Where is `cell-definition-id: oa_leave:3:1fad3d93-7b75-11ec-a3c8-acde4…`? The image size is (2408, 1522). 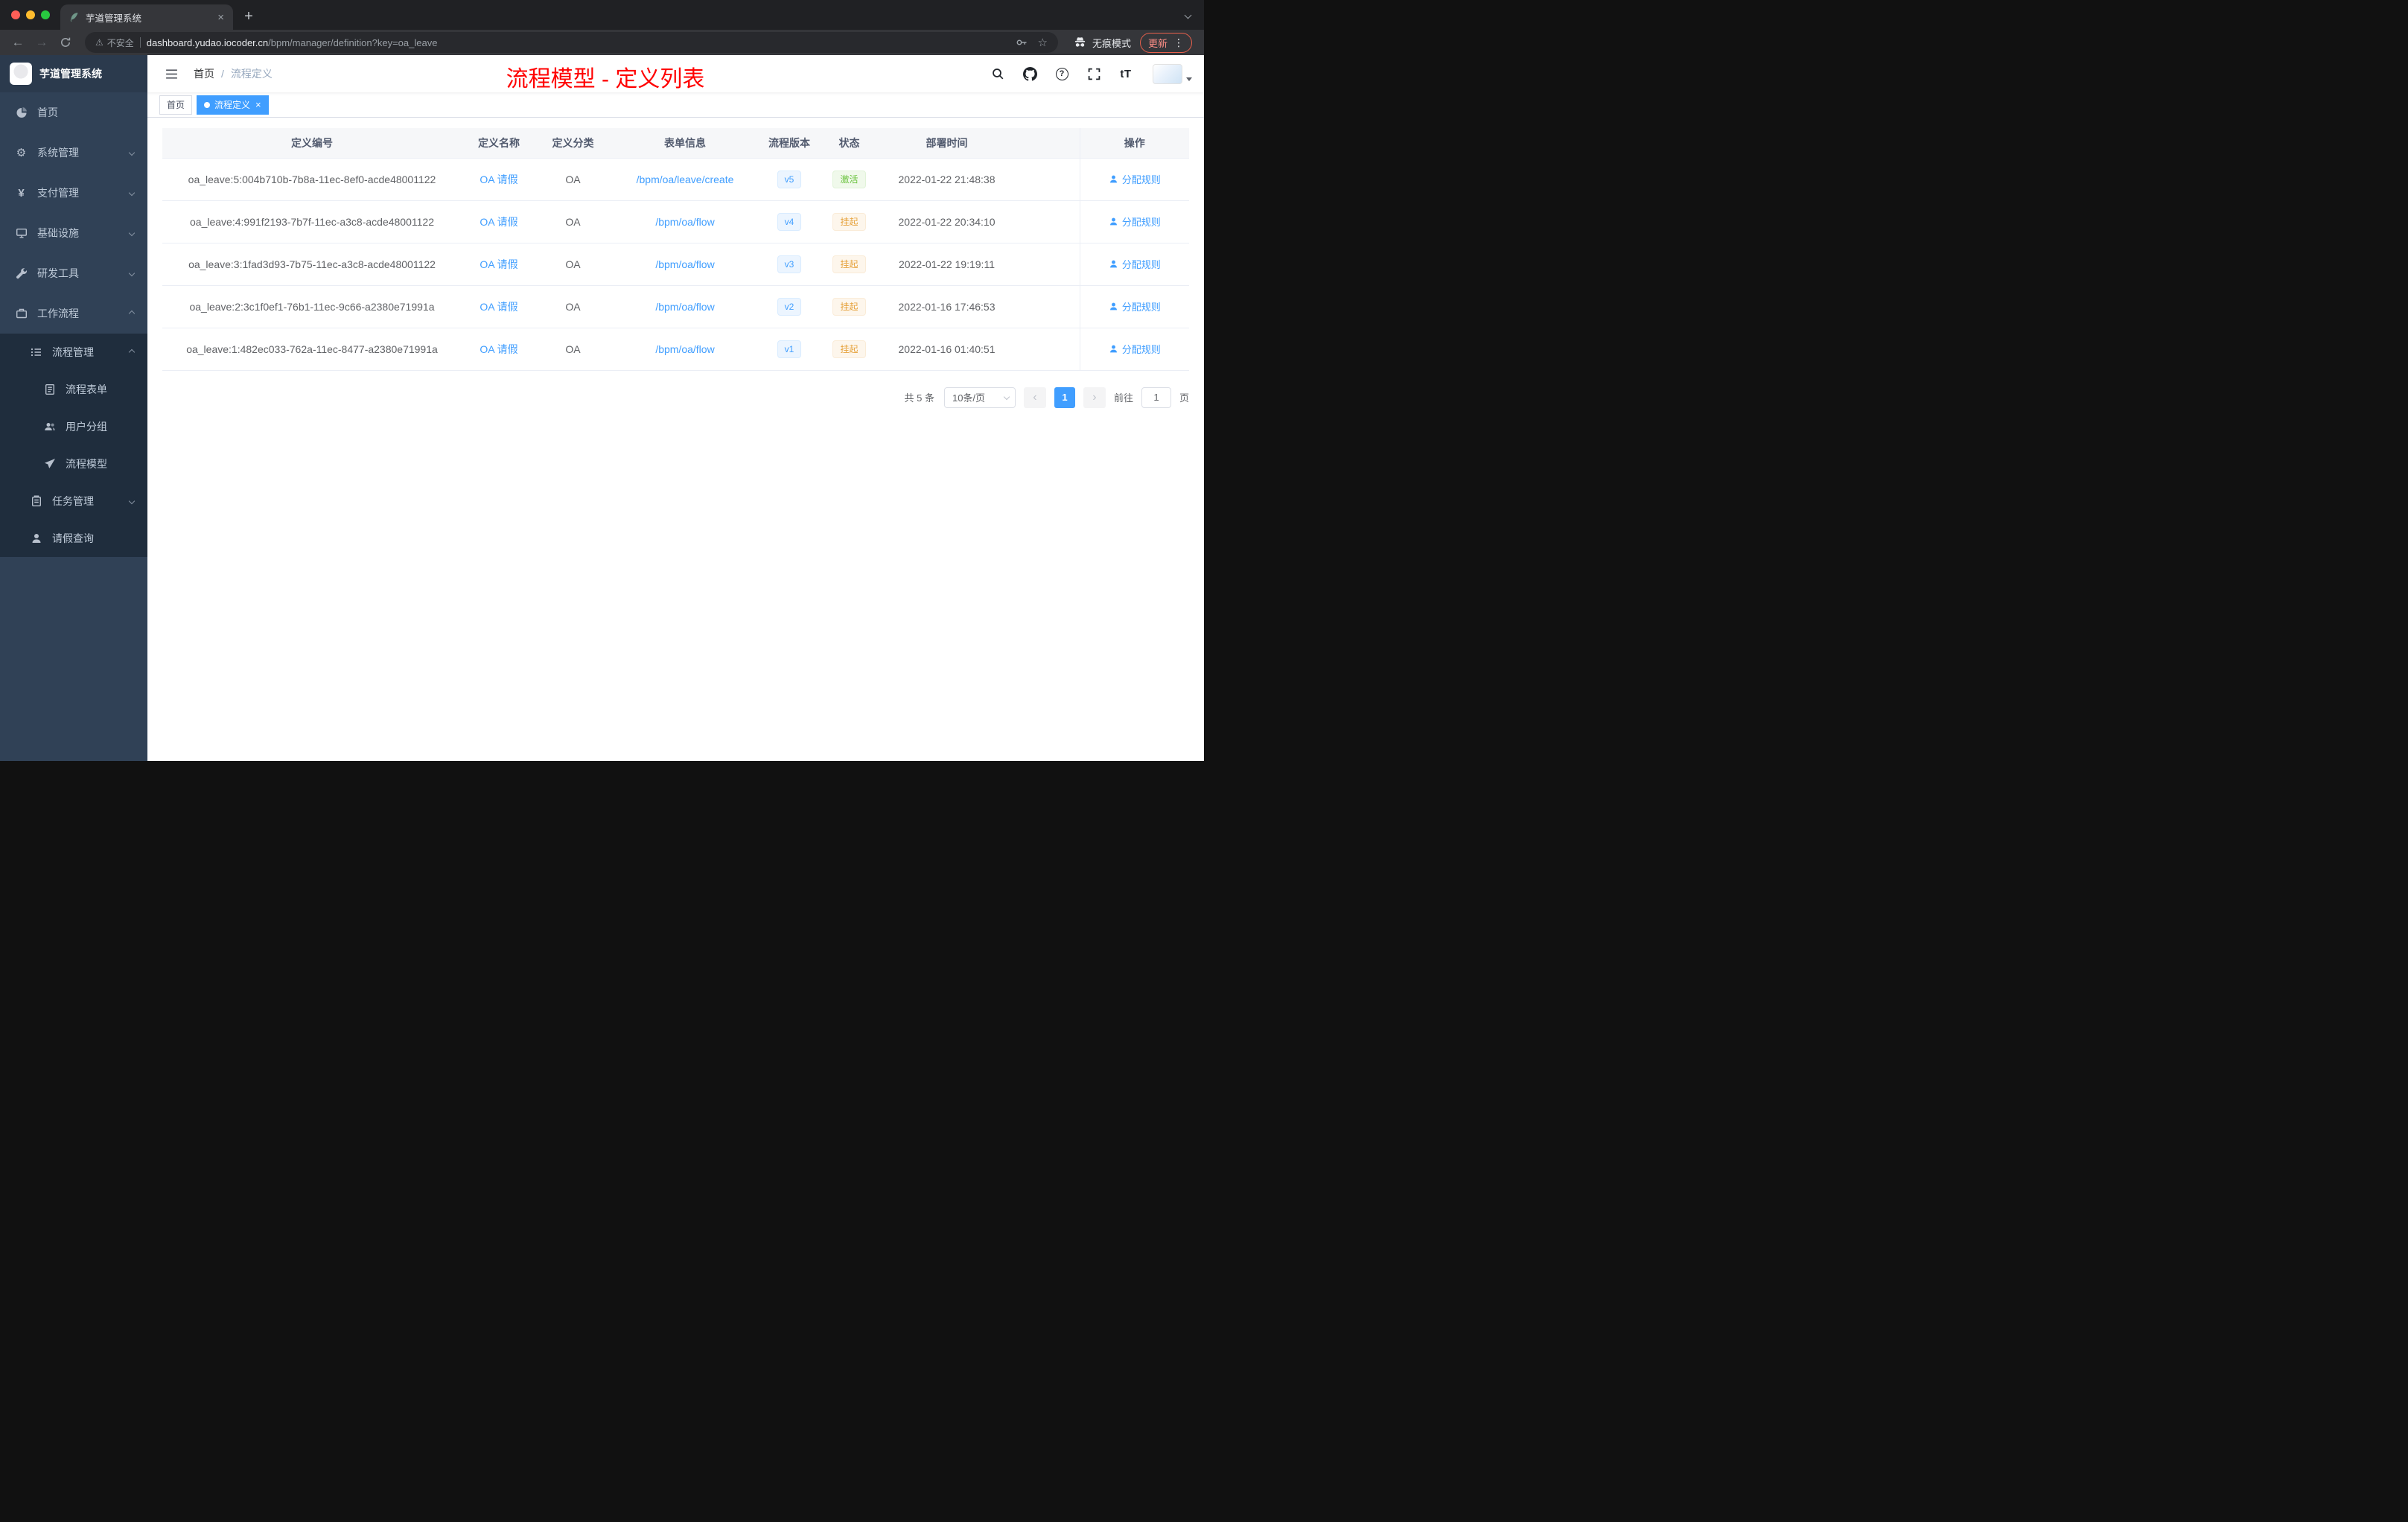 cell-definition-id: oa_leave:3:1fad3d93-7b75-11ec-a3c8-acde4… is located at coordinates (312, 264).